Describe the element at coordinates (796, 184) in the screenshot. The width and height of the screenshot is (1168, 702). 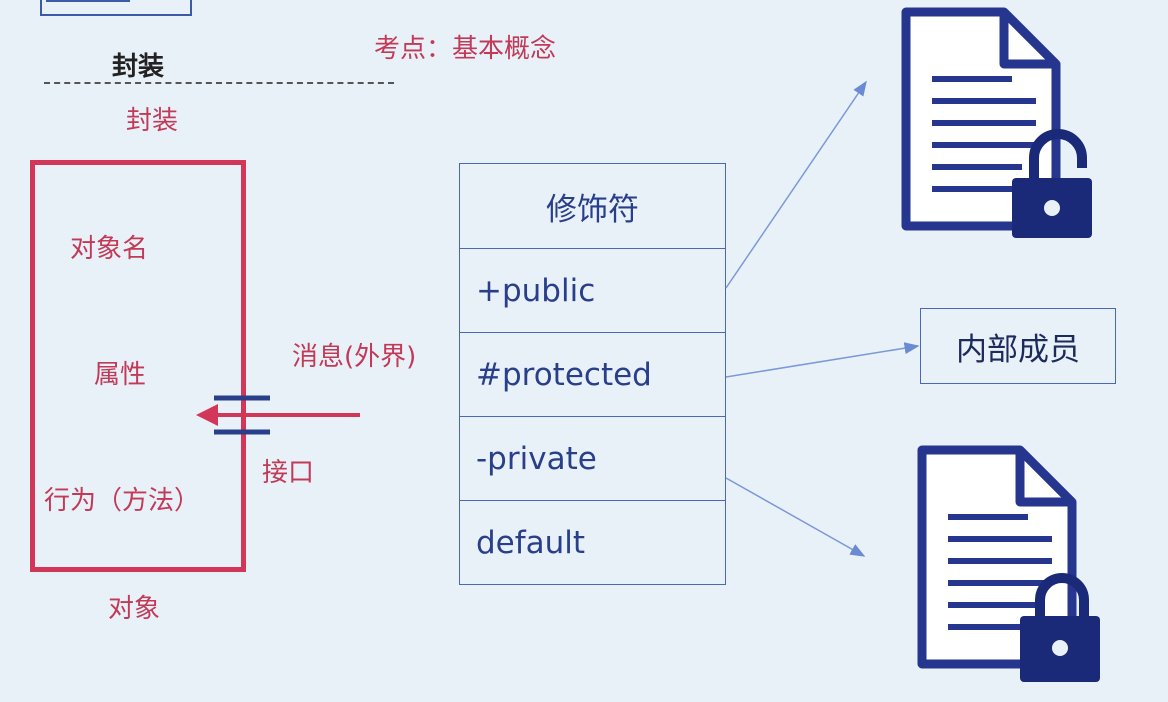
I see `arrow-public` at that location.